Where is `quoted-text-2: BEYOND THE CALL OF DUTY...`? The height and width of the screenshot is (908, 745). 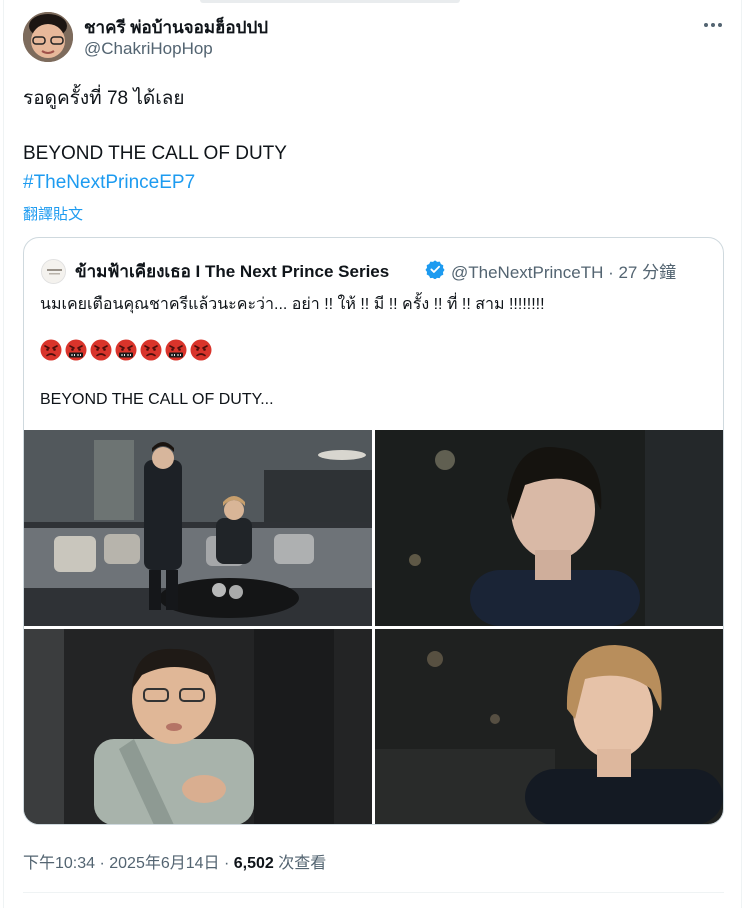
quoted-text-2: BEYOND THE CALL OF DUTY... is located at coordinates (157, 399).